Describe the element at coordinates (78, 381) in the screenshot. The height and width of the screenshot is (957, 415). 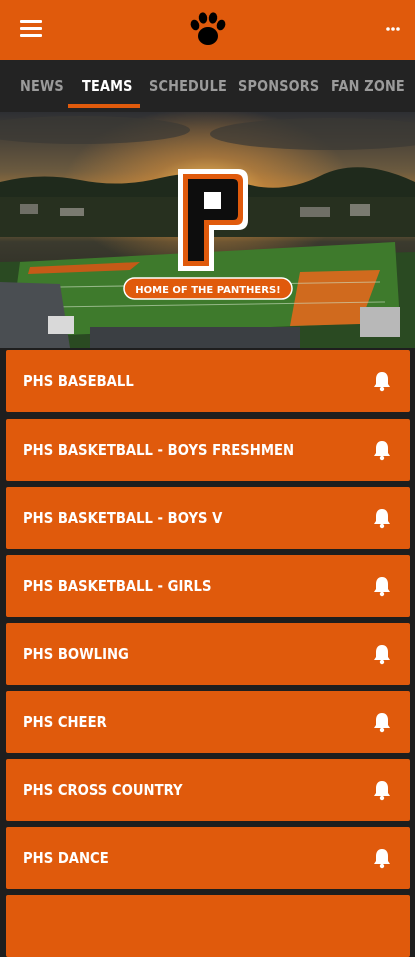
I see `team-name: PHS BASEBALL` at that location.